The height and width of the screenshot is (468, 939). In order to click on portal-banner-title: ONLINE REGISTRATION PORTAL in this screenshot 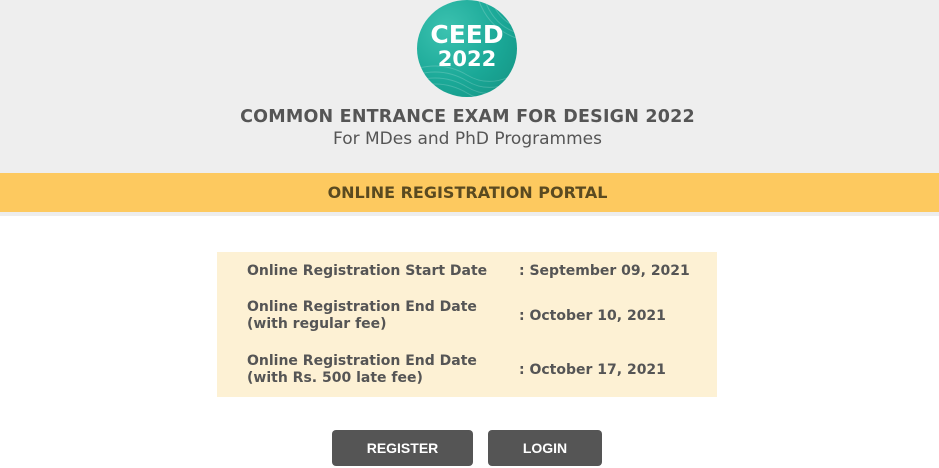, I will do `click(467, 192)`.